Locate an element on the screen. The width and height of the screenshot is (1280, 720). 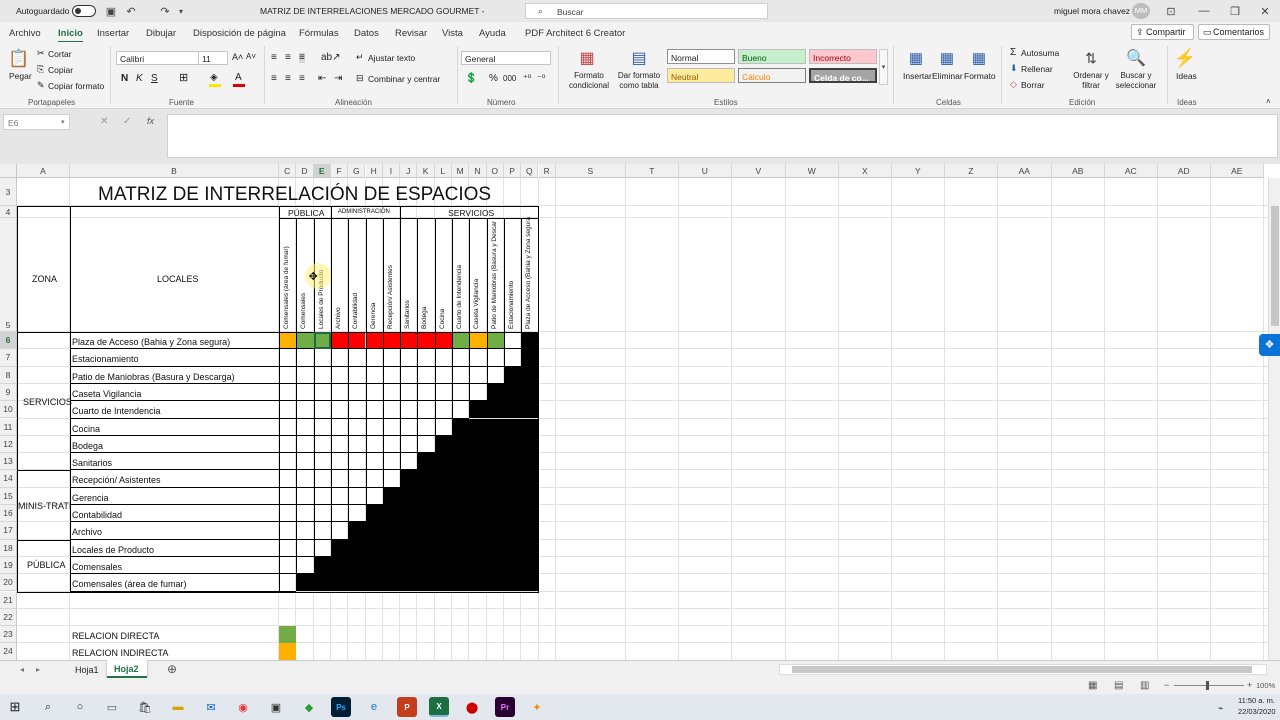
column-header: H is located at coordinates (374, 171).